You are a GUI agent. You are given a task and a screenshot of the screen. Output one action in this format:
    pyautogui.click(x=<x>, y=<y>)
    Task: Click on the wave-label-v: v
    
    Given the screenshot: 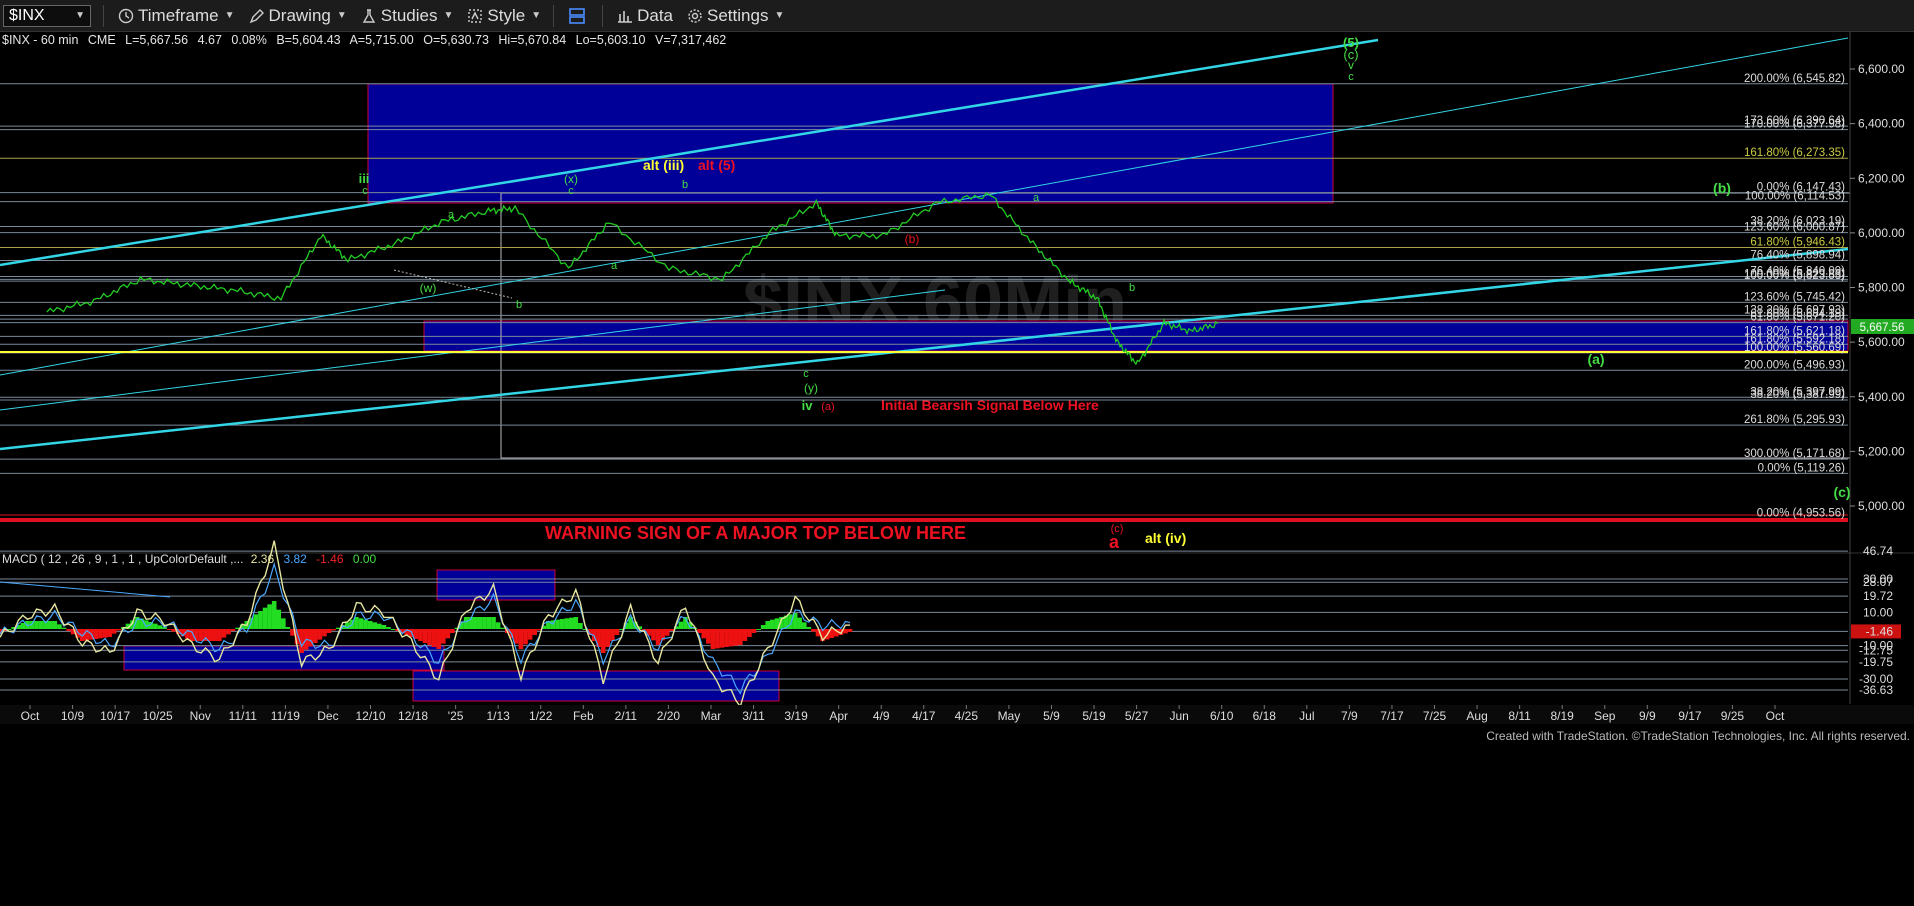 What is the action you would take?
    pyautogui.click(x=1351, y=65)
    